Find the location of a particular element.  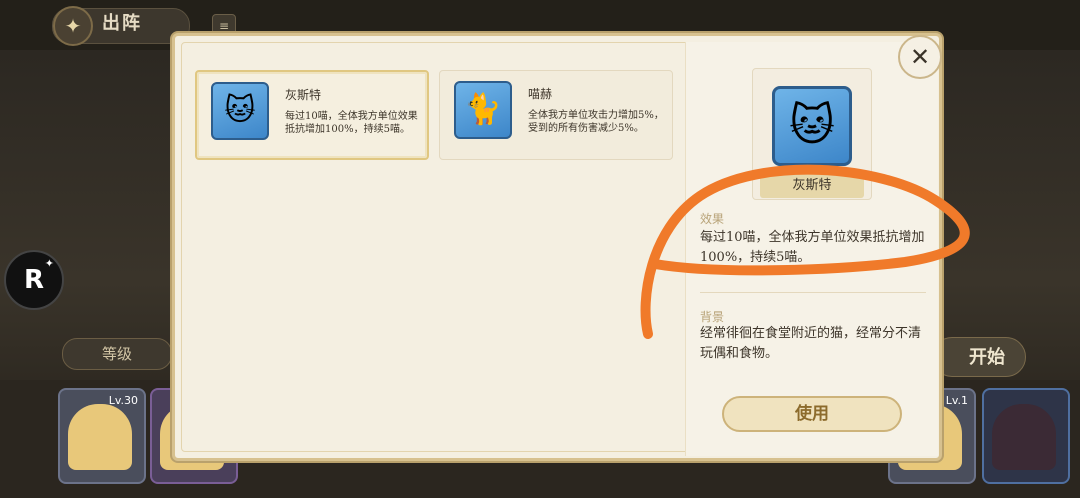

background-text: 经常徘徊在食堂附近的猫，经常分不清玩偶和食物。 is located at coordinates (811, 343).